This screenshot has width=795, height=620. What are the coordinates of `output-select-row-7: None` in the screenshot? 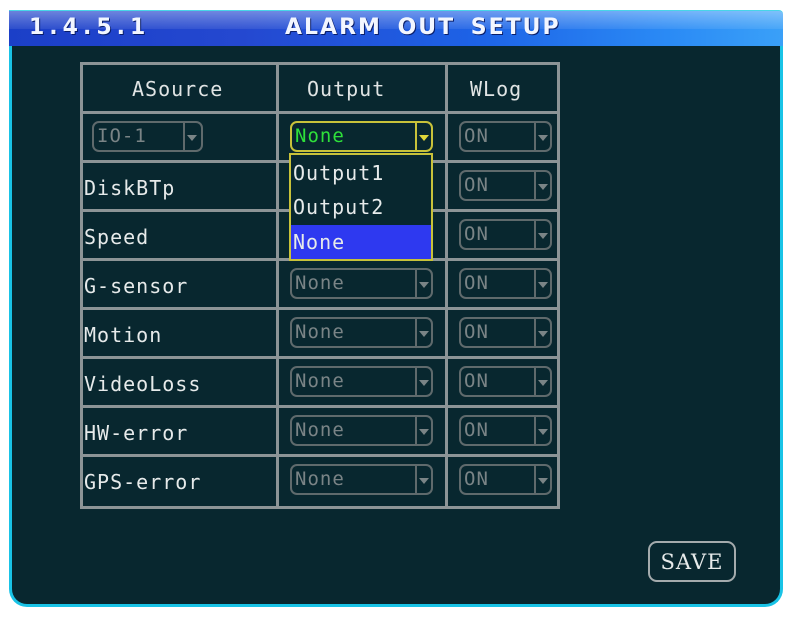 It's located at (361, 430).